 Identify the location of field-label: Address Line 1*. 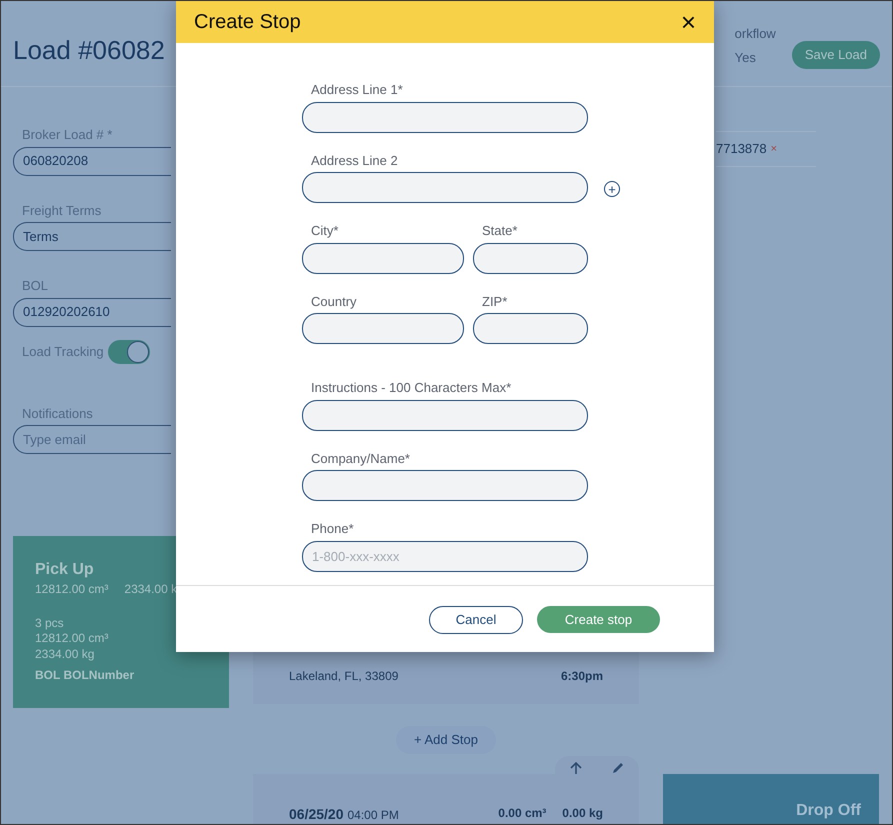
(357, 90).